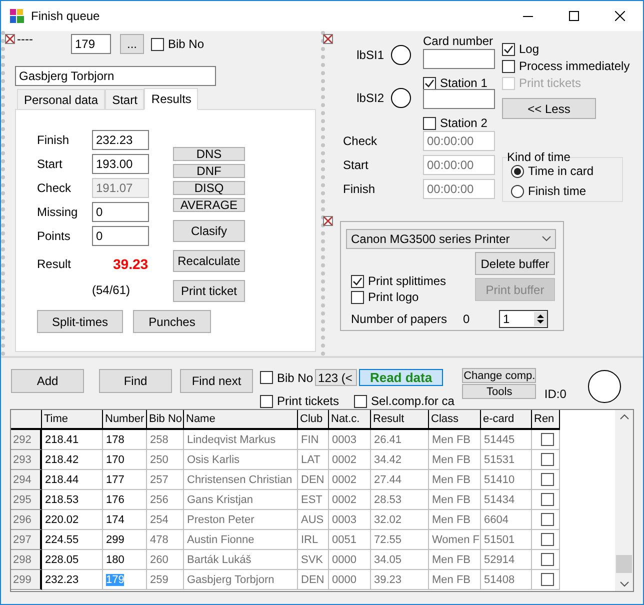  I want to click on toolbar-button: Find, so click(135, 381).